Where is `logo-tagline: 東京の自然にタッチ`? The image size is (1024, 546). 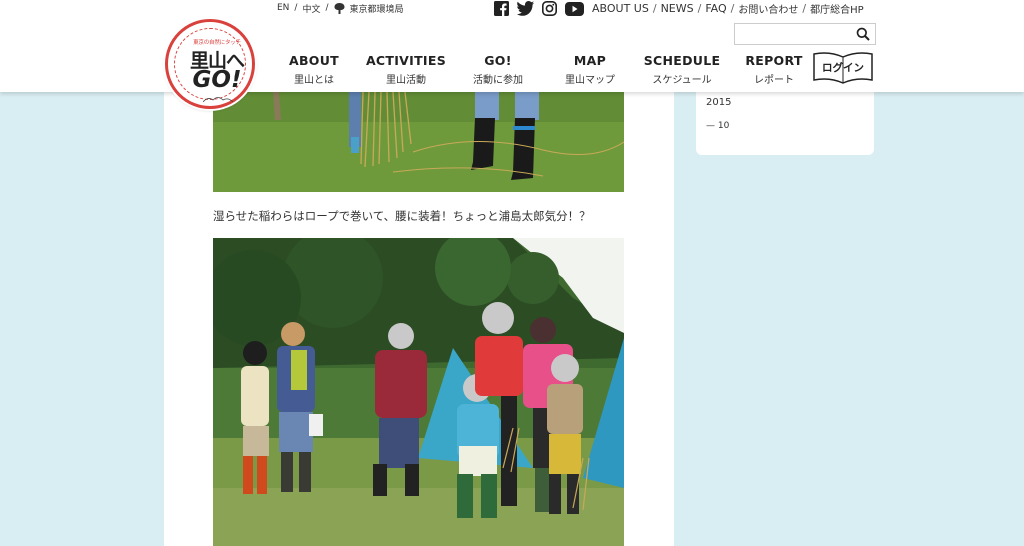 logo-tagline: 東京の自然にタッチ is located at coordinates (217, 43).